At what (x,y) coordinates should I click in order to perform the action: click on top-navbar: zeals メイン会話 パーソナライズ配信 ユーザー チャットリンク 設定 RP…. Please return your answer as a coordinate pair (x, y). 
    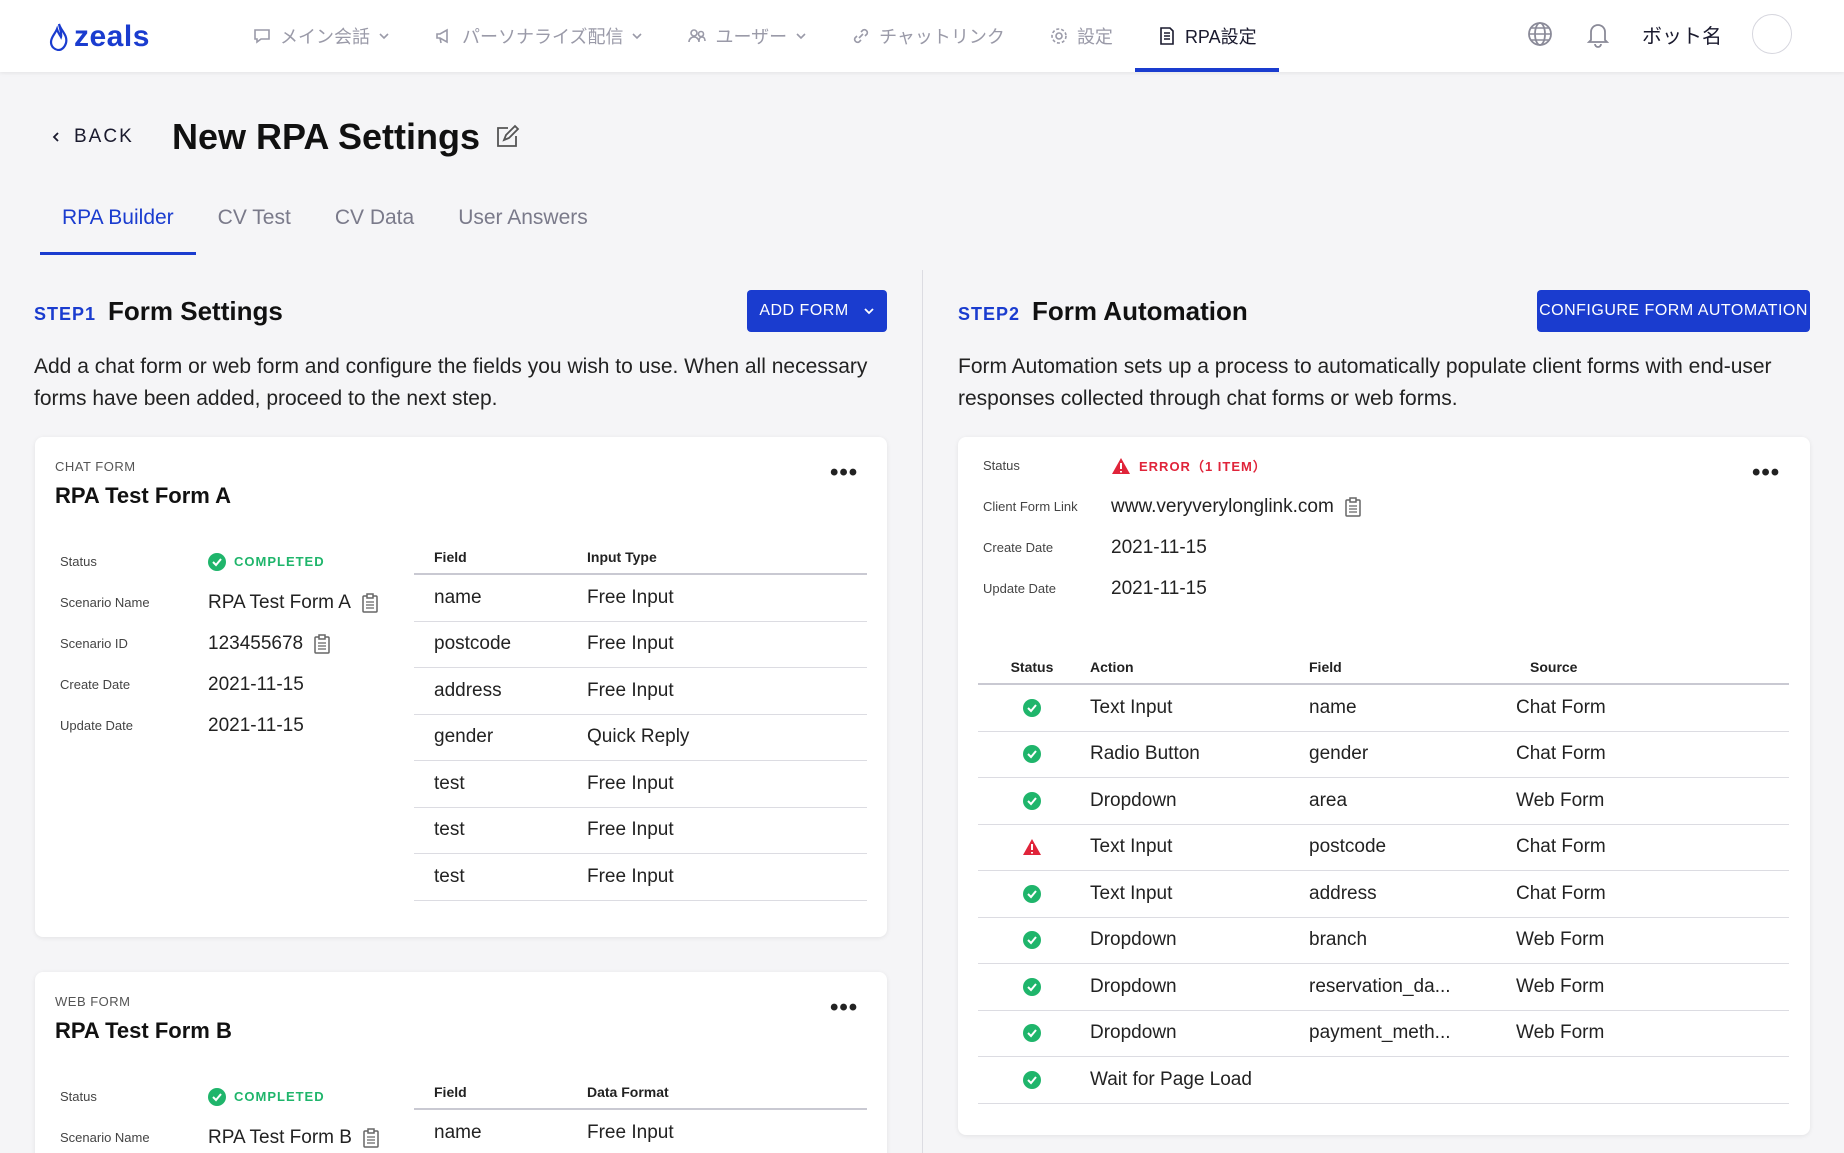
    Looking at the image, I should click on (922, 36).